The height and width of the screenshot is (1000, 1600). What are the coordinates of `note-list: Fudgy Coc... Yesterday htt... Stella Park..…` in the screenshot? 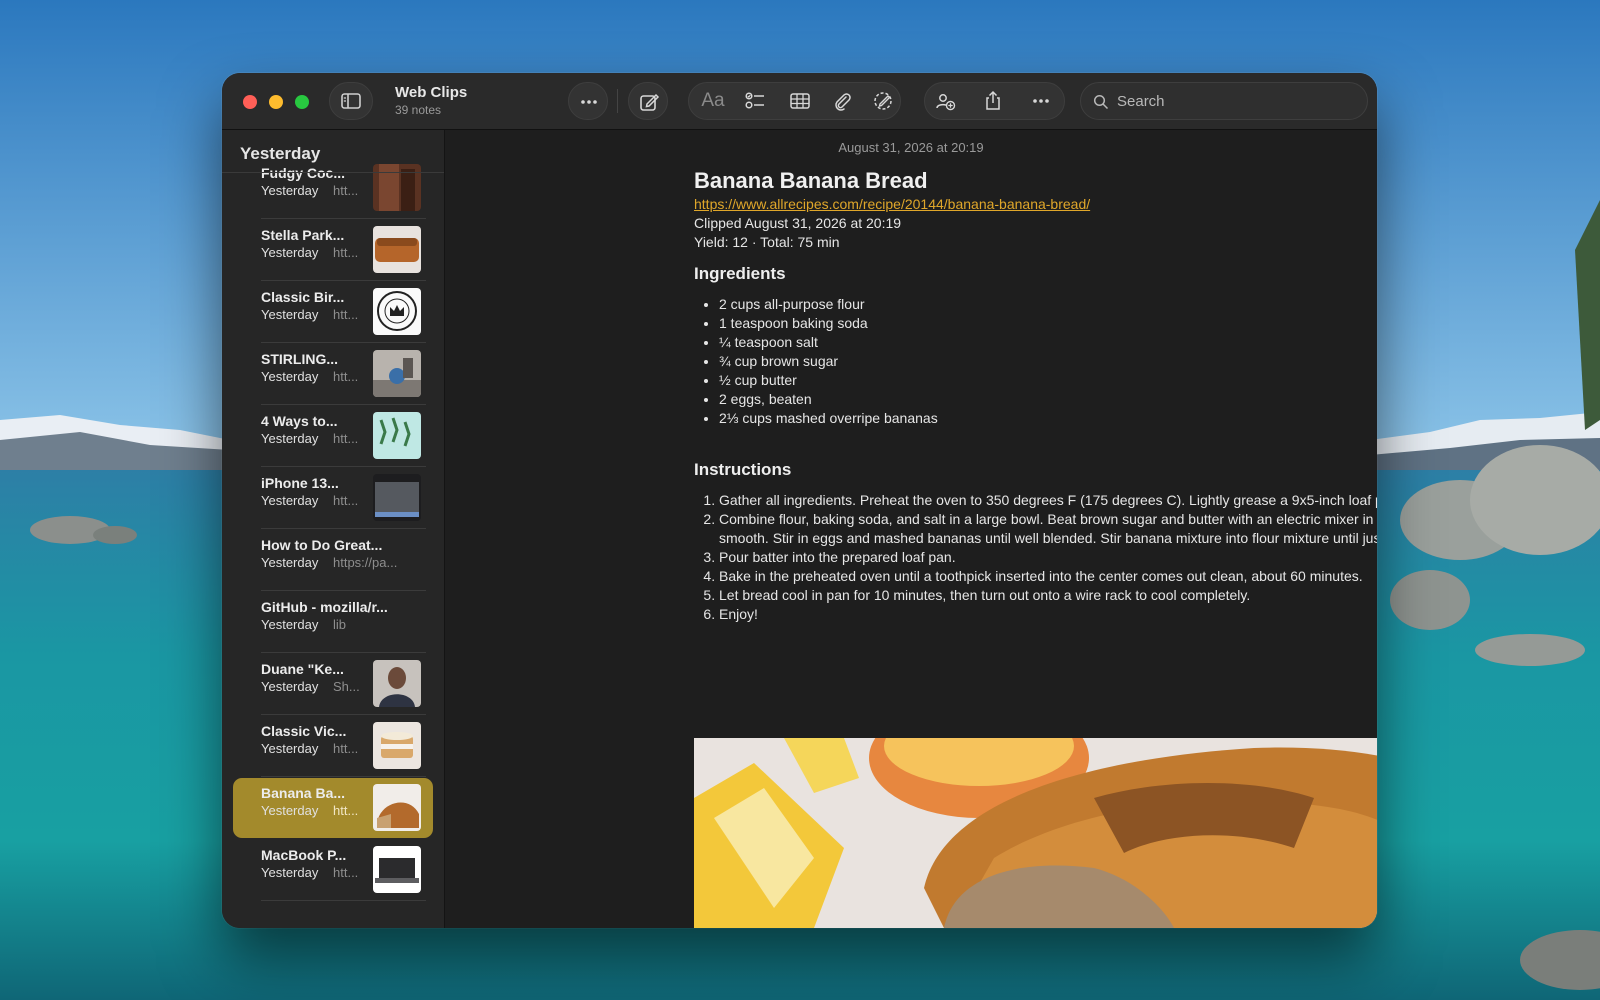 It's located at (333, 529).